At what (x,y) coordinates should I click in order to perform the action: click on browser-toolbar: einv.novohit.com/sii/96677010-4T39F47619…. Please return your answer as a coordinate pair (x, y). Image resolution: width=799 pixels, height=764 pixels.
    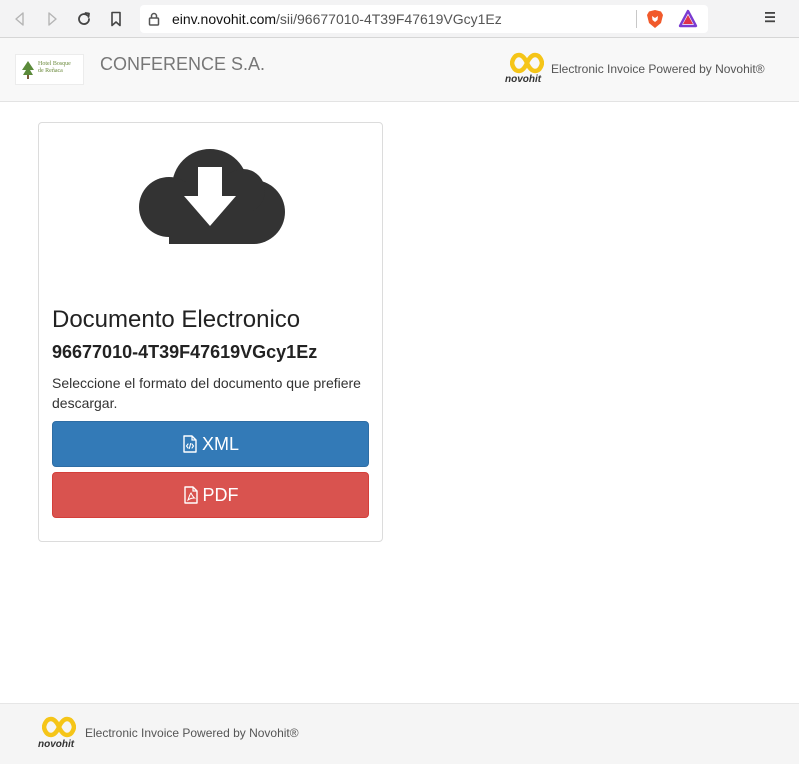
    Looking at the image, I should click on (399, 19).